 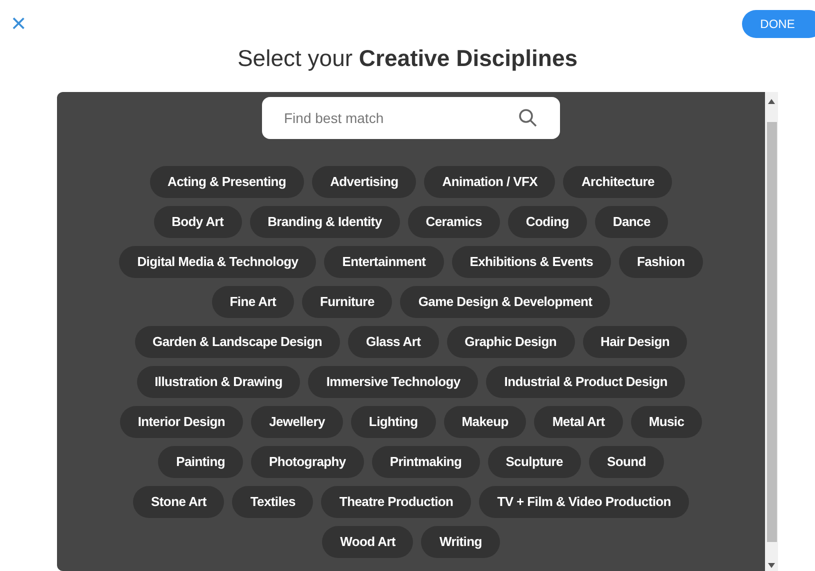 I want to click on discipline-chip: Textiles, so click(x=273, y=502).